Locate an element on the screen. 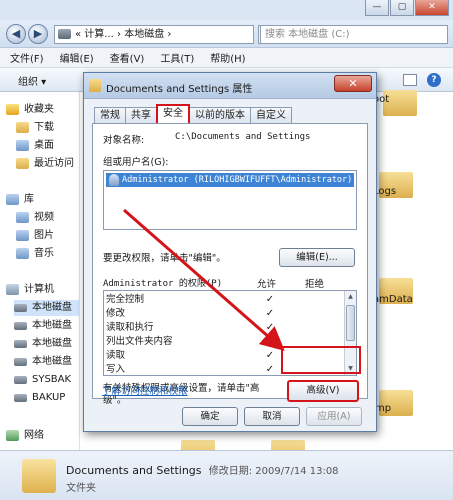 The width and height of the screenshot is (453, 500). advanced-button: 高级(V) is located at coordinates (323, 391).